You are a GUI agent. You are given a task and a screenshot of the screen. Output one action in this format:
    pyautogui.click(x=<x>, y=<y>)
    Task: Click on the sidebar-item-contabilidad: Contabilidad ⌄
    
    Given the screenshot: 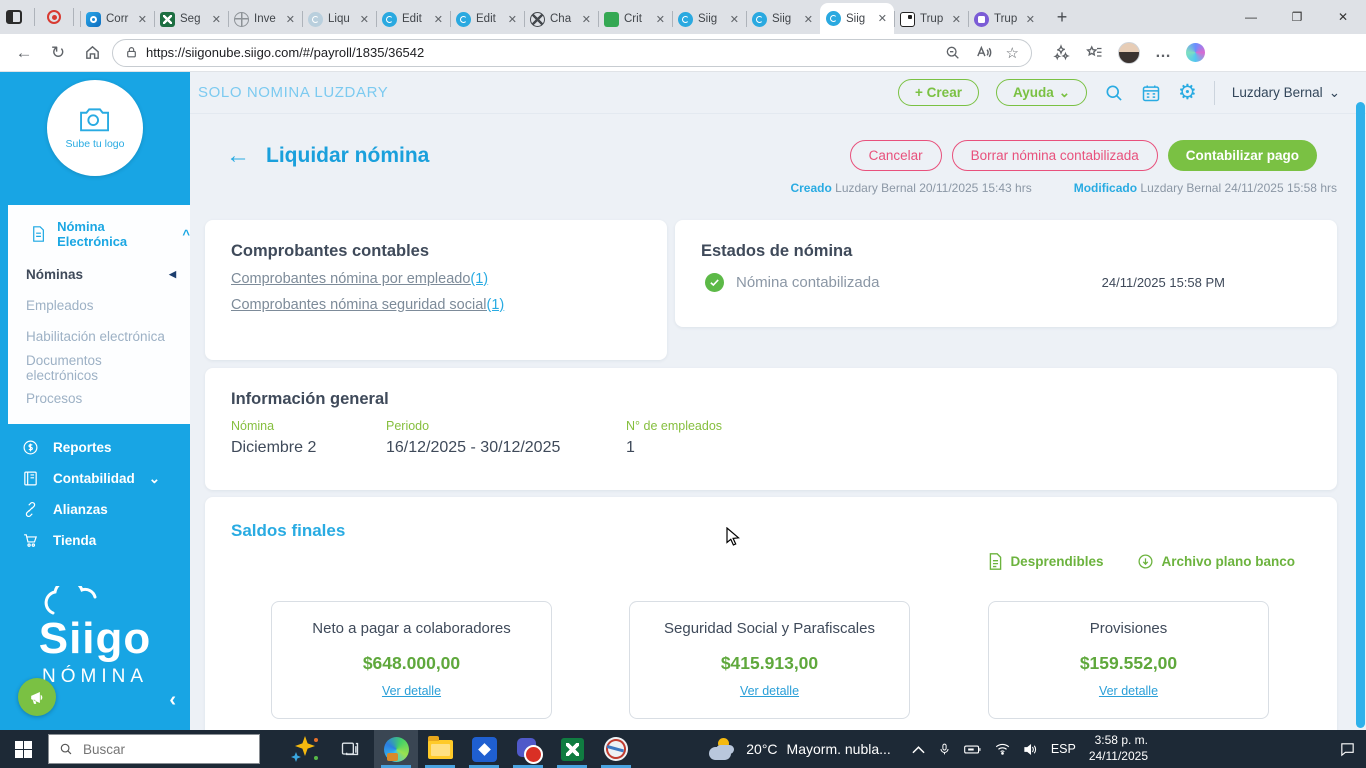 What is the action you would take?
    pyautogui.click(x=95, y=478)
    